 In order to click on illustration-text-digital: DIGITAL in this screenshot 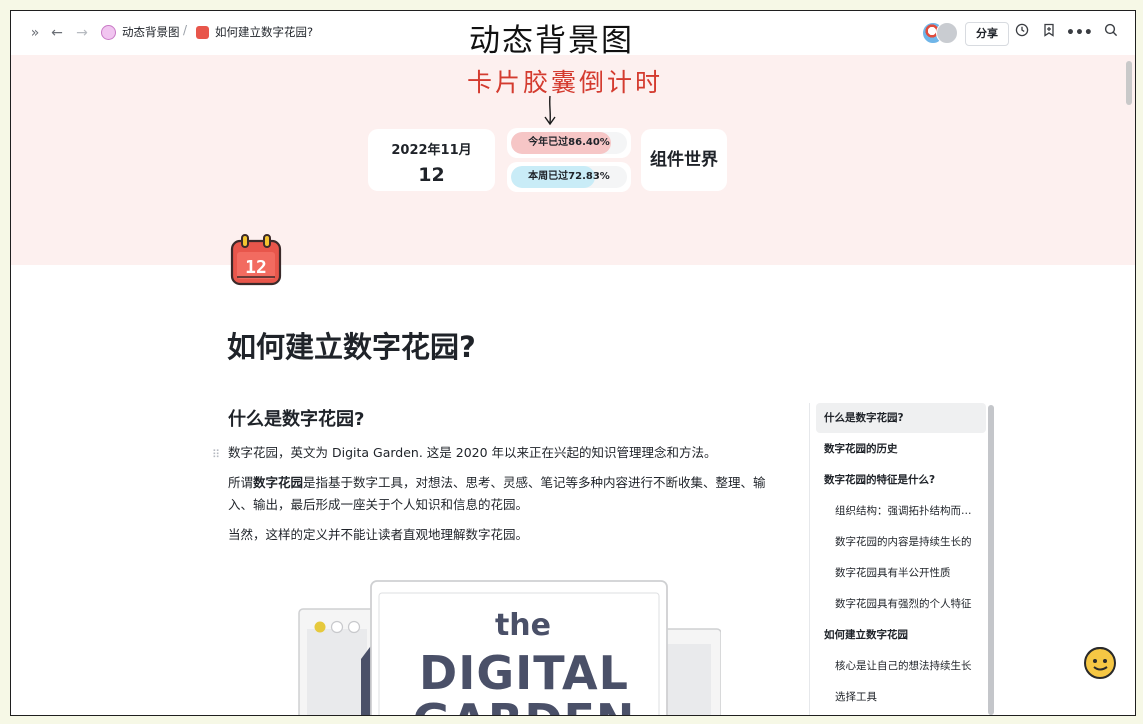, I will do `click(524, 673)`.